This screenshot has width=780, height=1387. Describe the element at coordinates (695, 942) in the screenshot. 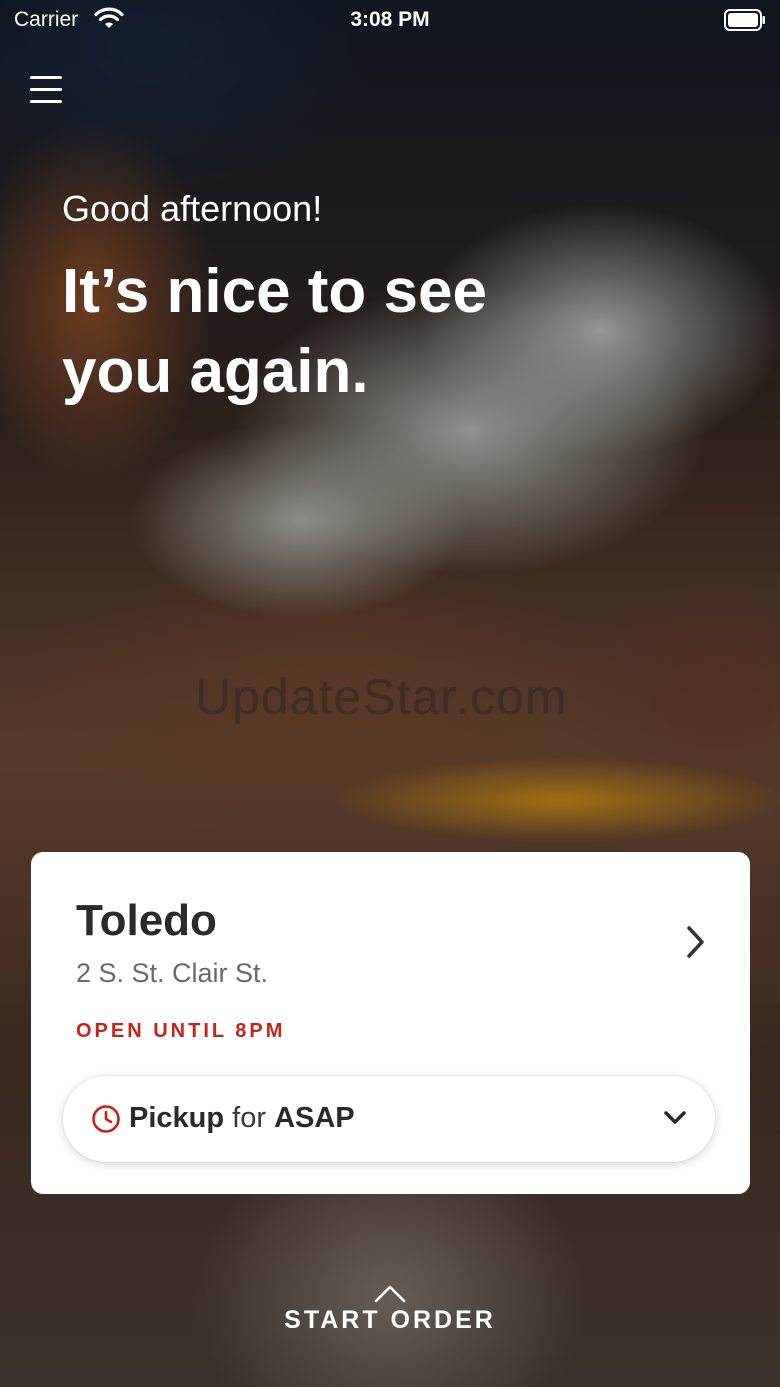

I see `chevron-right-icon` at that location.